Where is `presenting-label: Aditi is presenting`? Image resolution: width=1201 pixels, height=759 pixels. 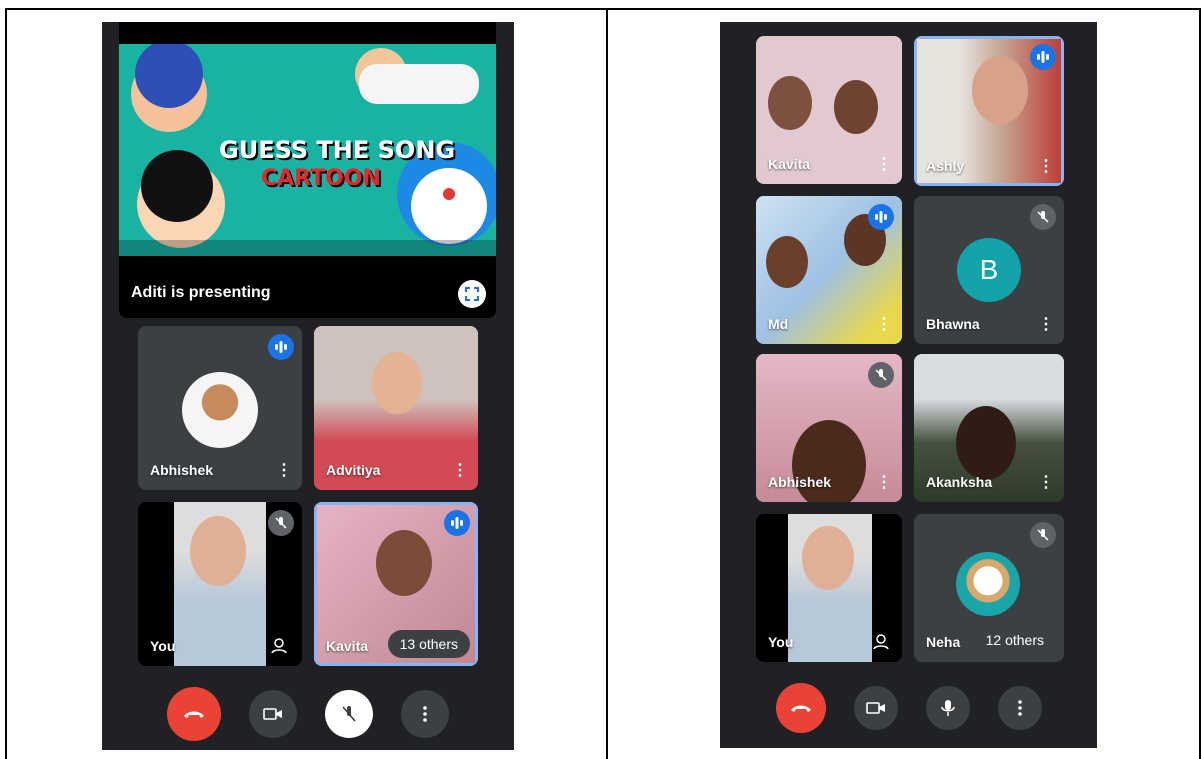
presenting-label: Aditi is presenting is located at coordinates (201, 292).